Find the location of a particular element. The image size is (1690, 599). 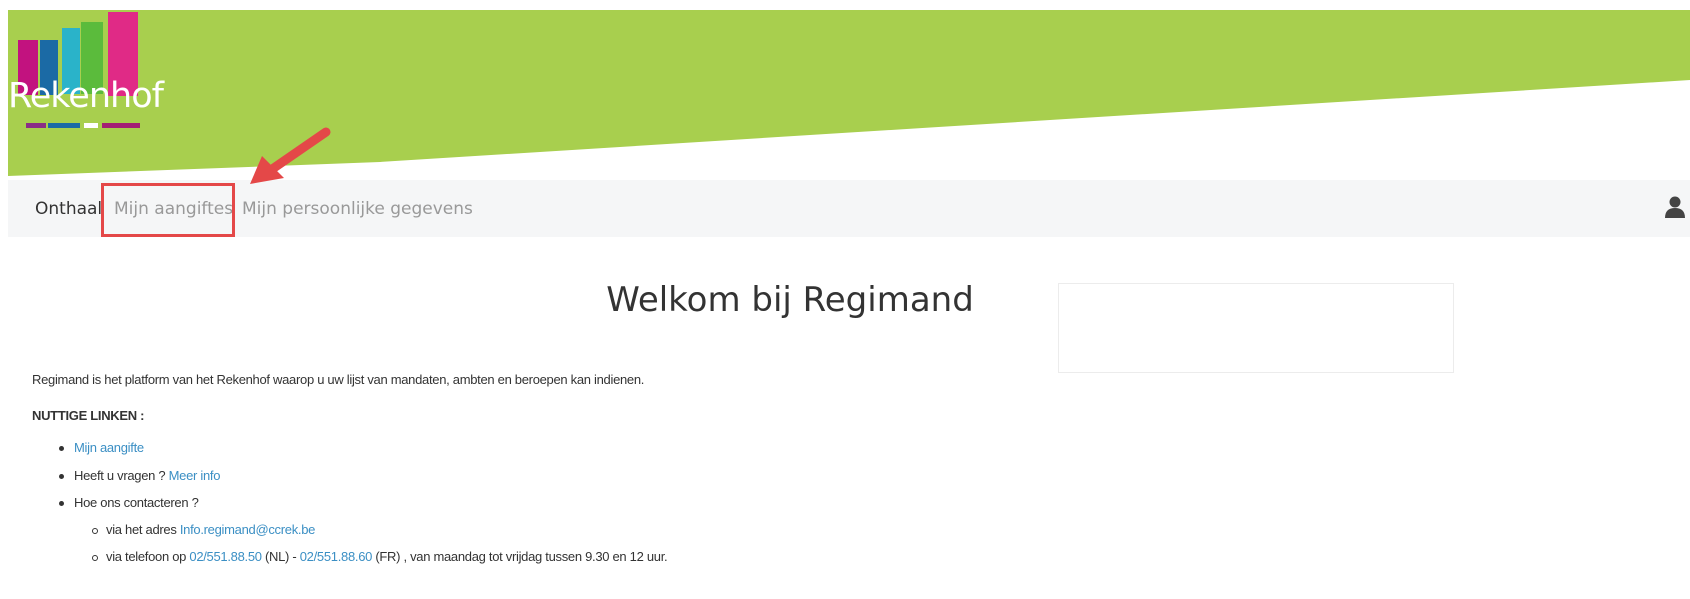

nav-item-onthaal: Onthaal is located at coordinates (68, 209).